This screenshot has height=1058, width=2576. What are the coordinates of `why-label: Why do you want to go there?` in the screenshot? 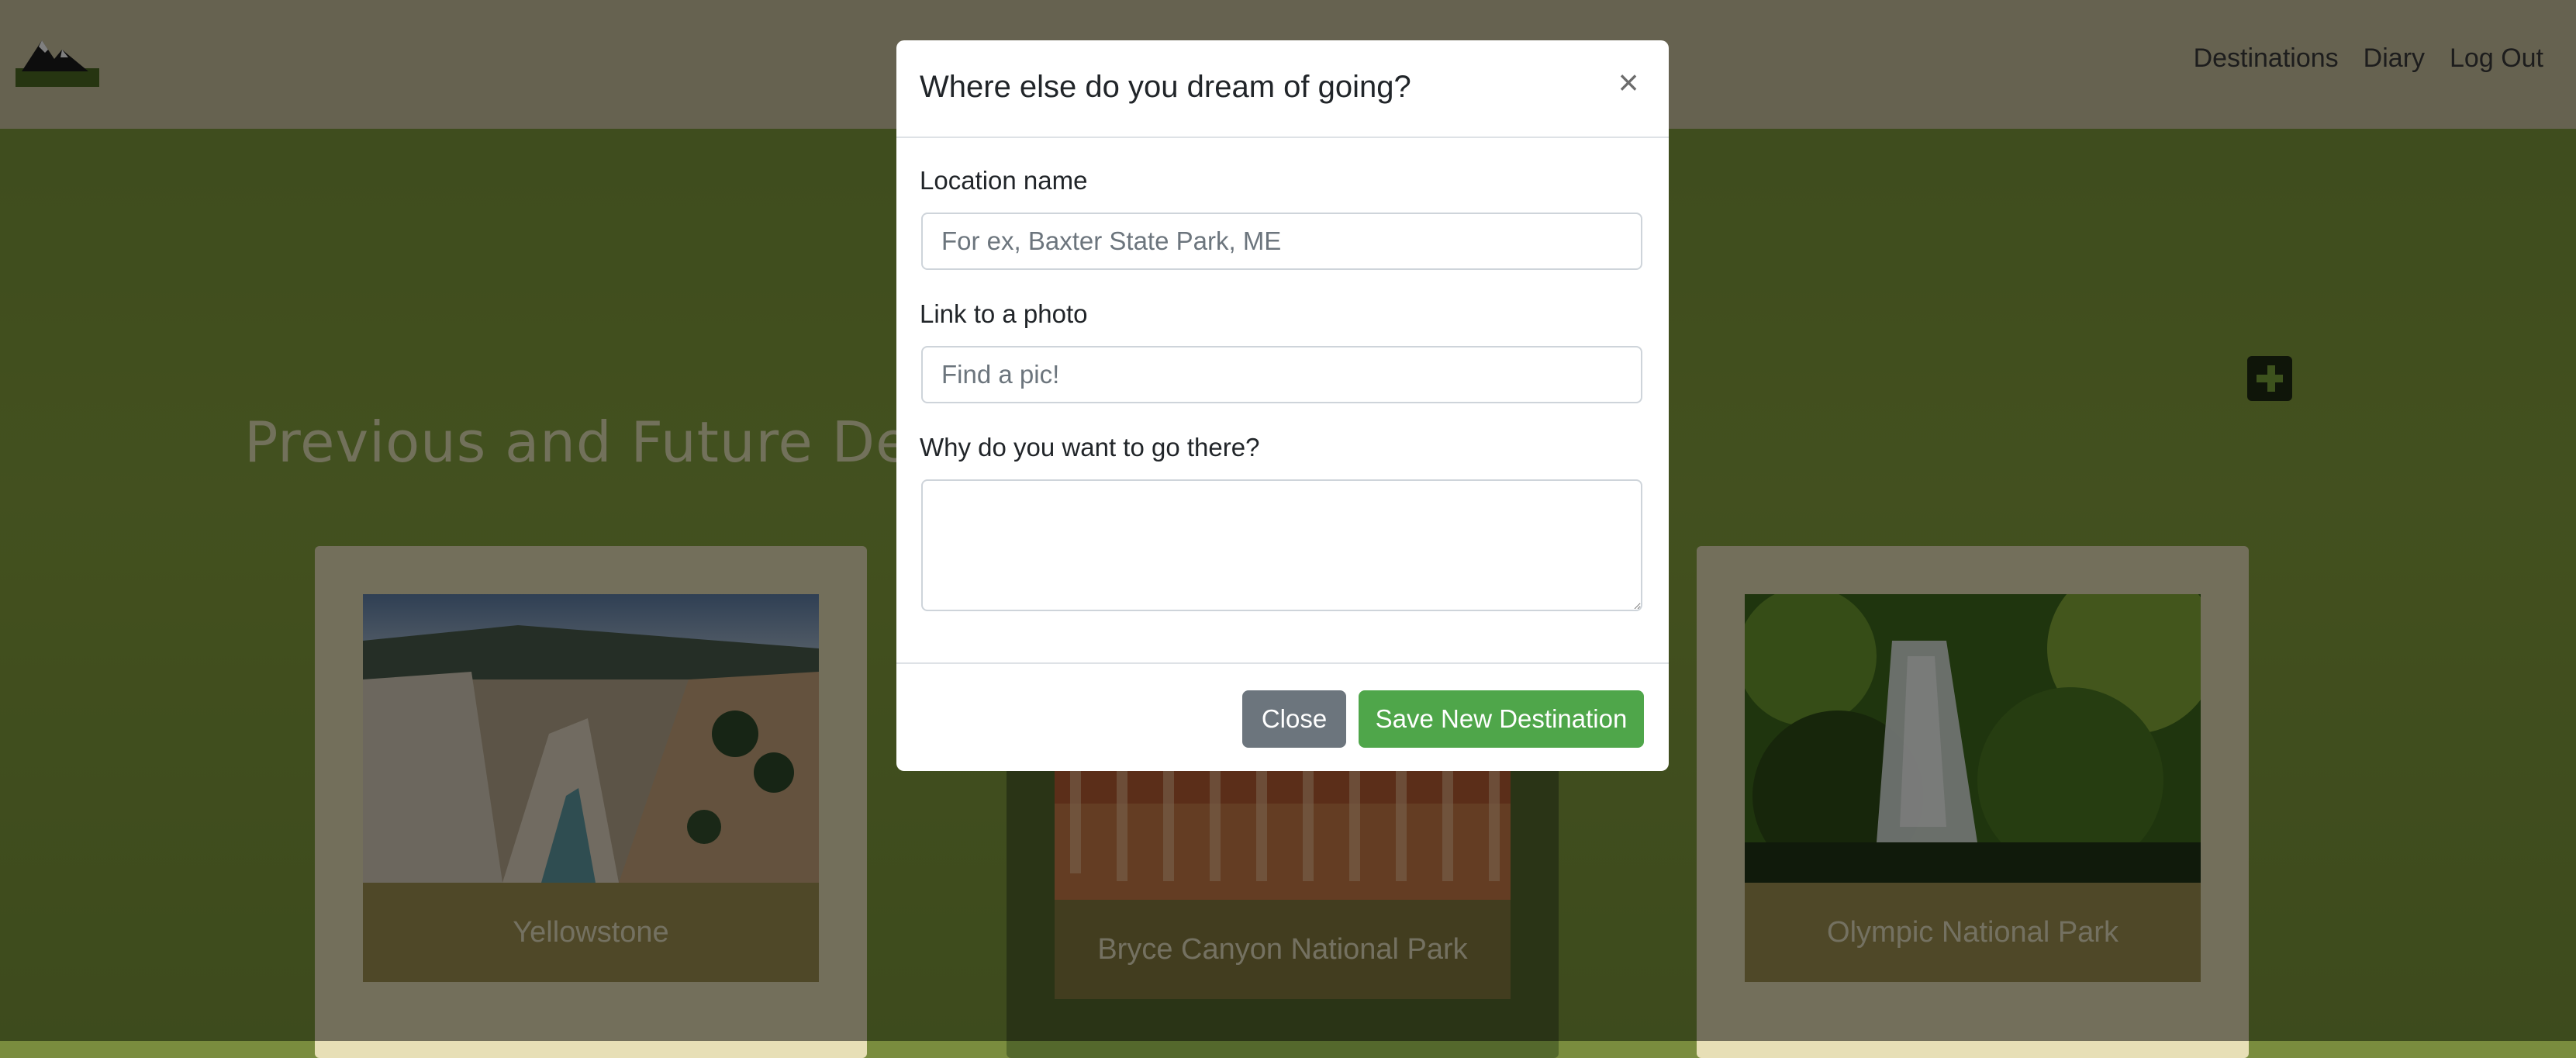 It's located at (1090, 447).